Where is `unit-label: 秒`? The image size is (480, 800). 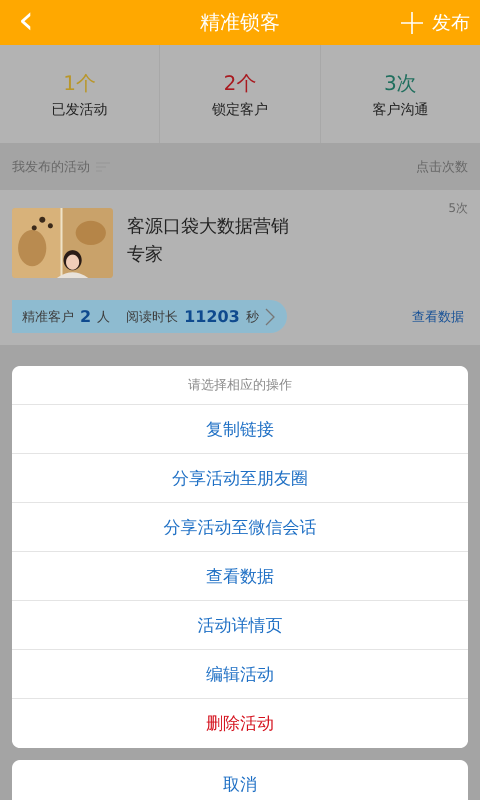
unit-label: 秒 is located at coordinates (252, 317).